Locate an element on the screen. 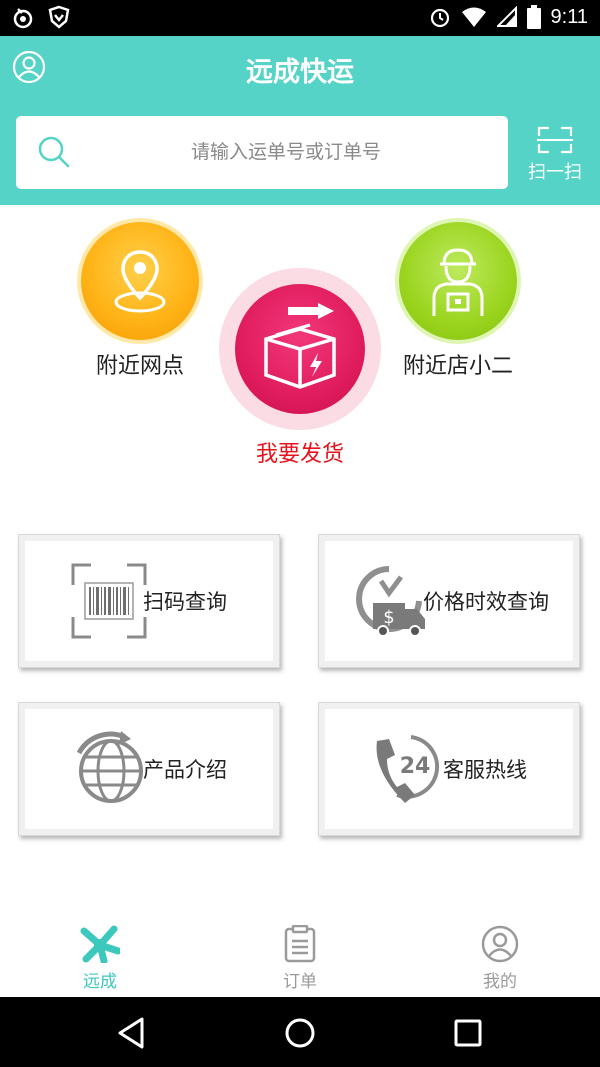  battery-icon is located at coordinates (533, 17).